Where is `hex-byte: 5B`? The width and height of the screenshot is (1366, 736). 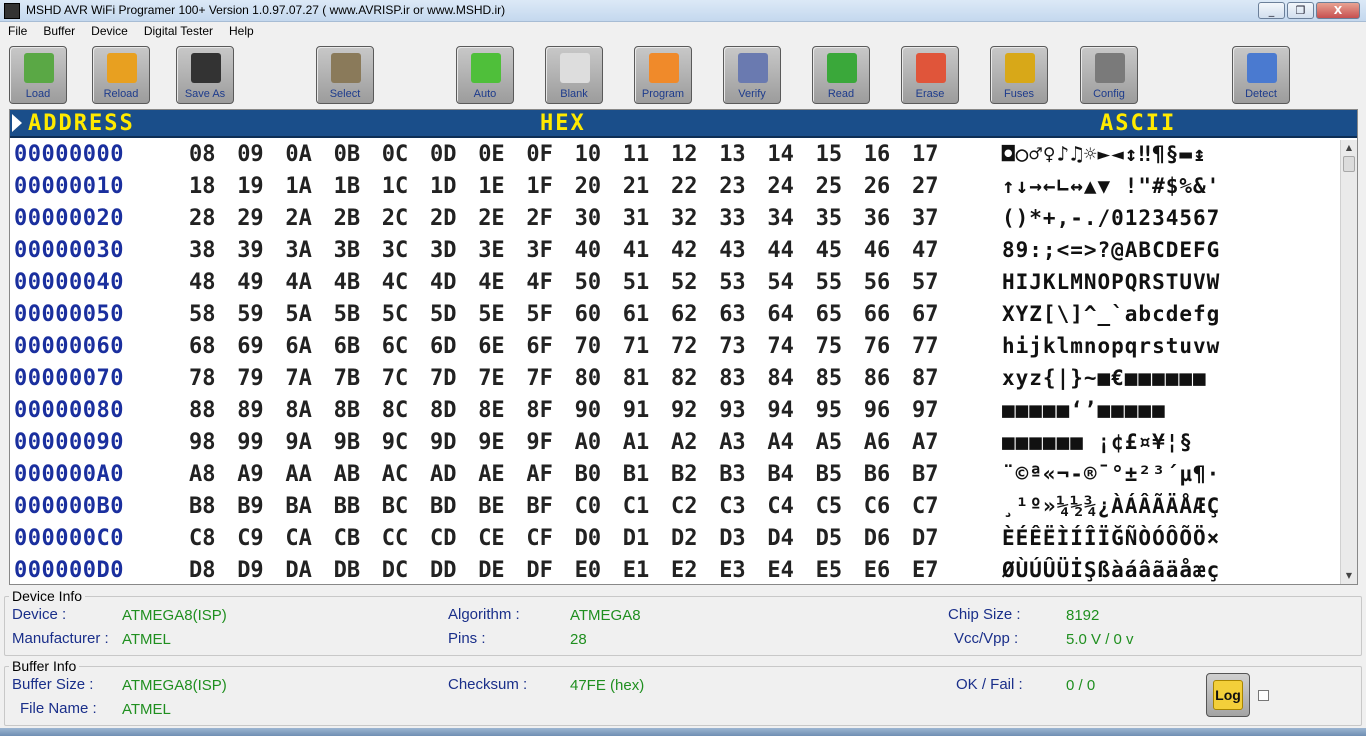
hex-byte: 5B is located at coordinates (347, 314).